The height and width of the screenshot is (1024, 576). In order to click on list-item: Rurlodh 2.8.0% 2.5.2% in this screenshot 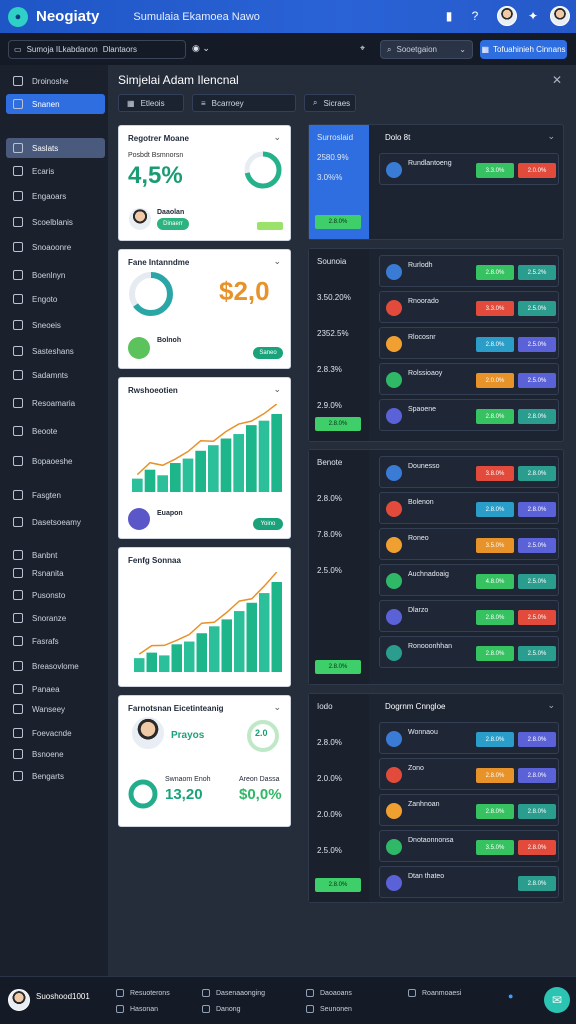, I will do `click(469, 271)`.